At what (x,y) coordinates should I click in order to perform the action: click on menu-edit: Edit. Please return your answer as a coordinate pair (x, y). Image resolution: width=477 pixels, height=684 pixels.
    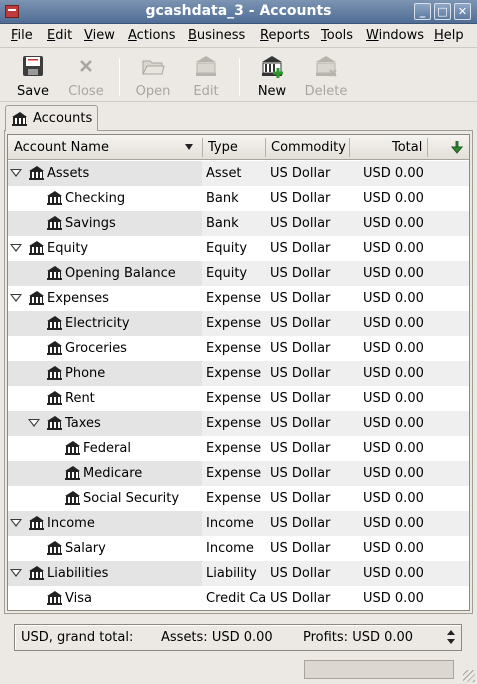
    Looking at the image, I should click on (59, 35).